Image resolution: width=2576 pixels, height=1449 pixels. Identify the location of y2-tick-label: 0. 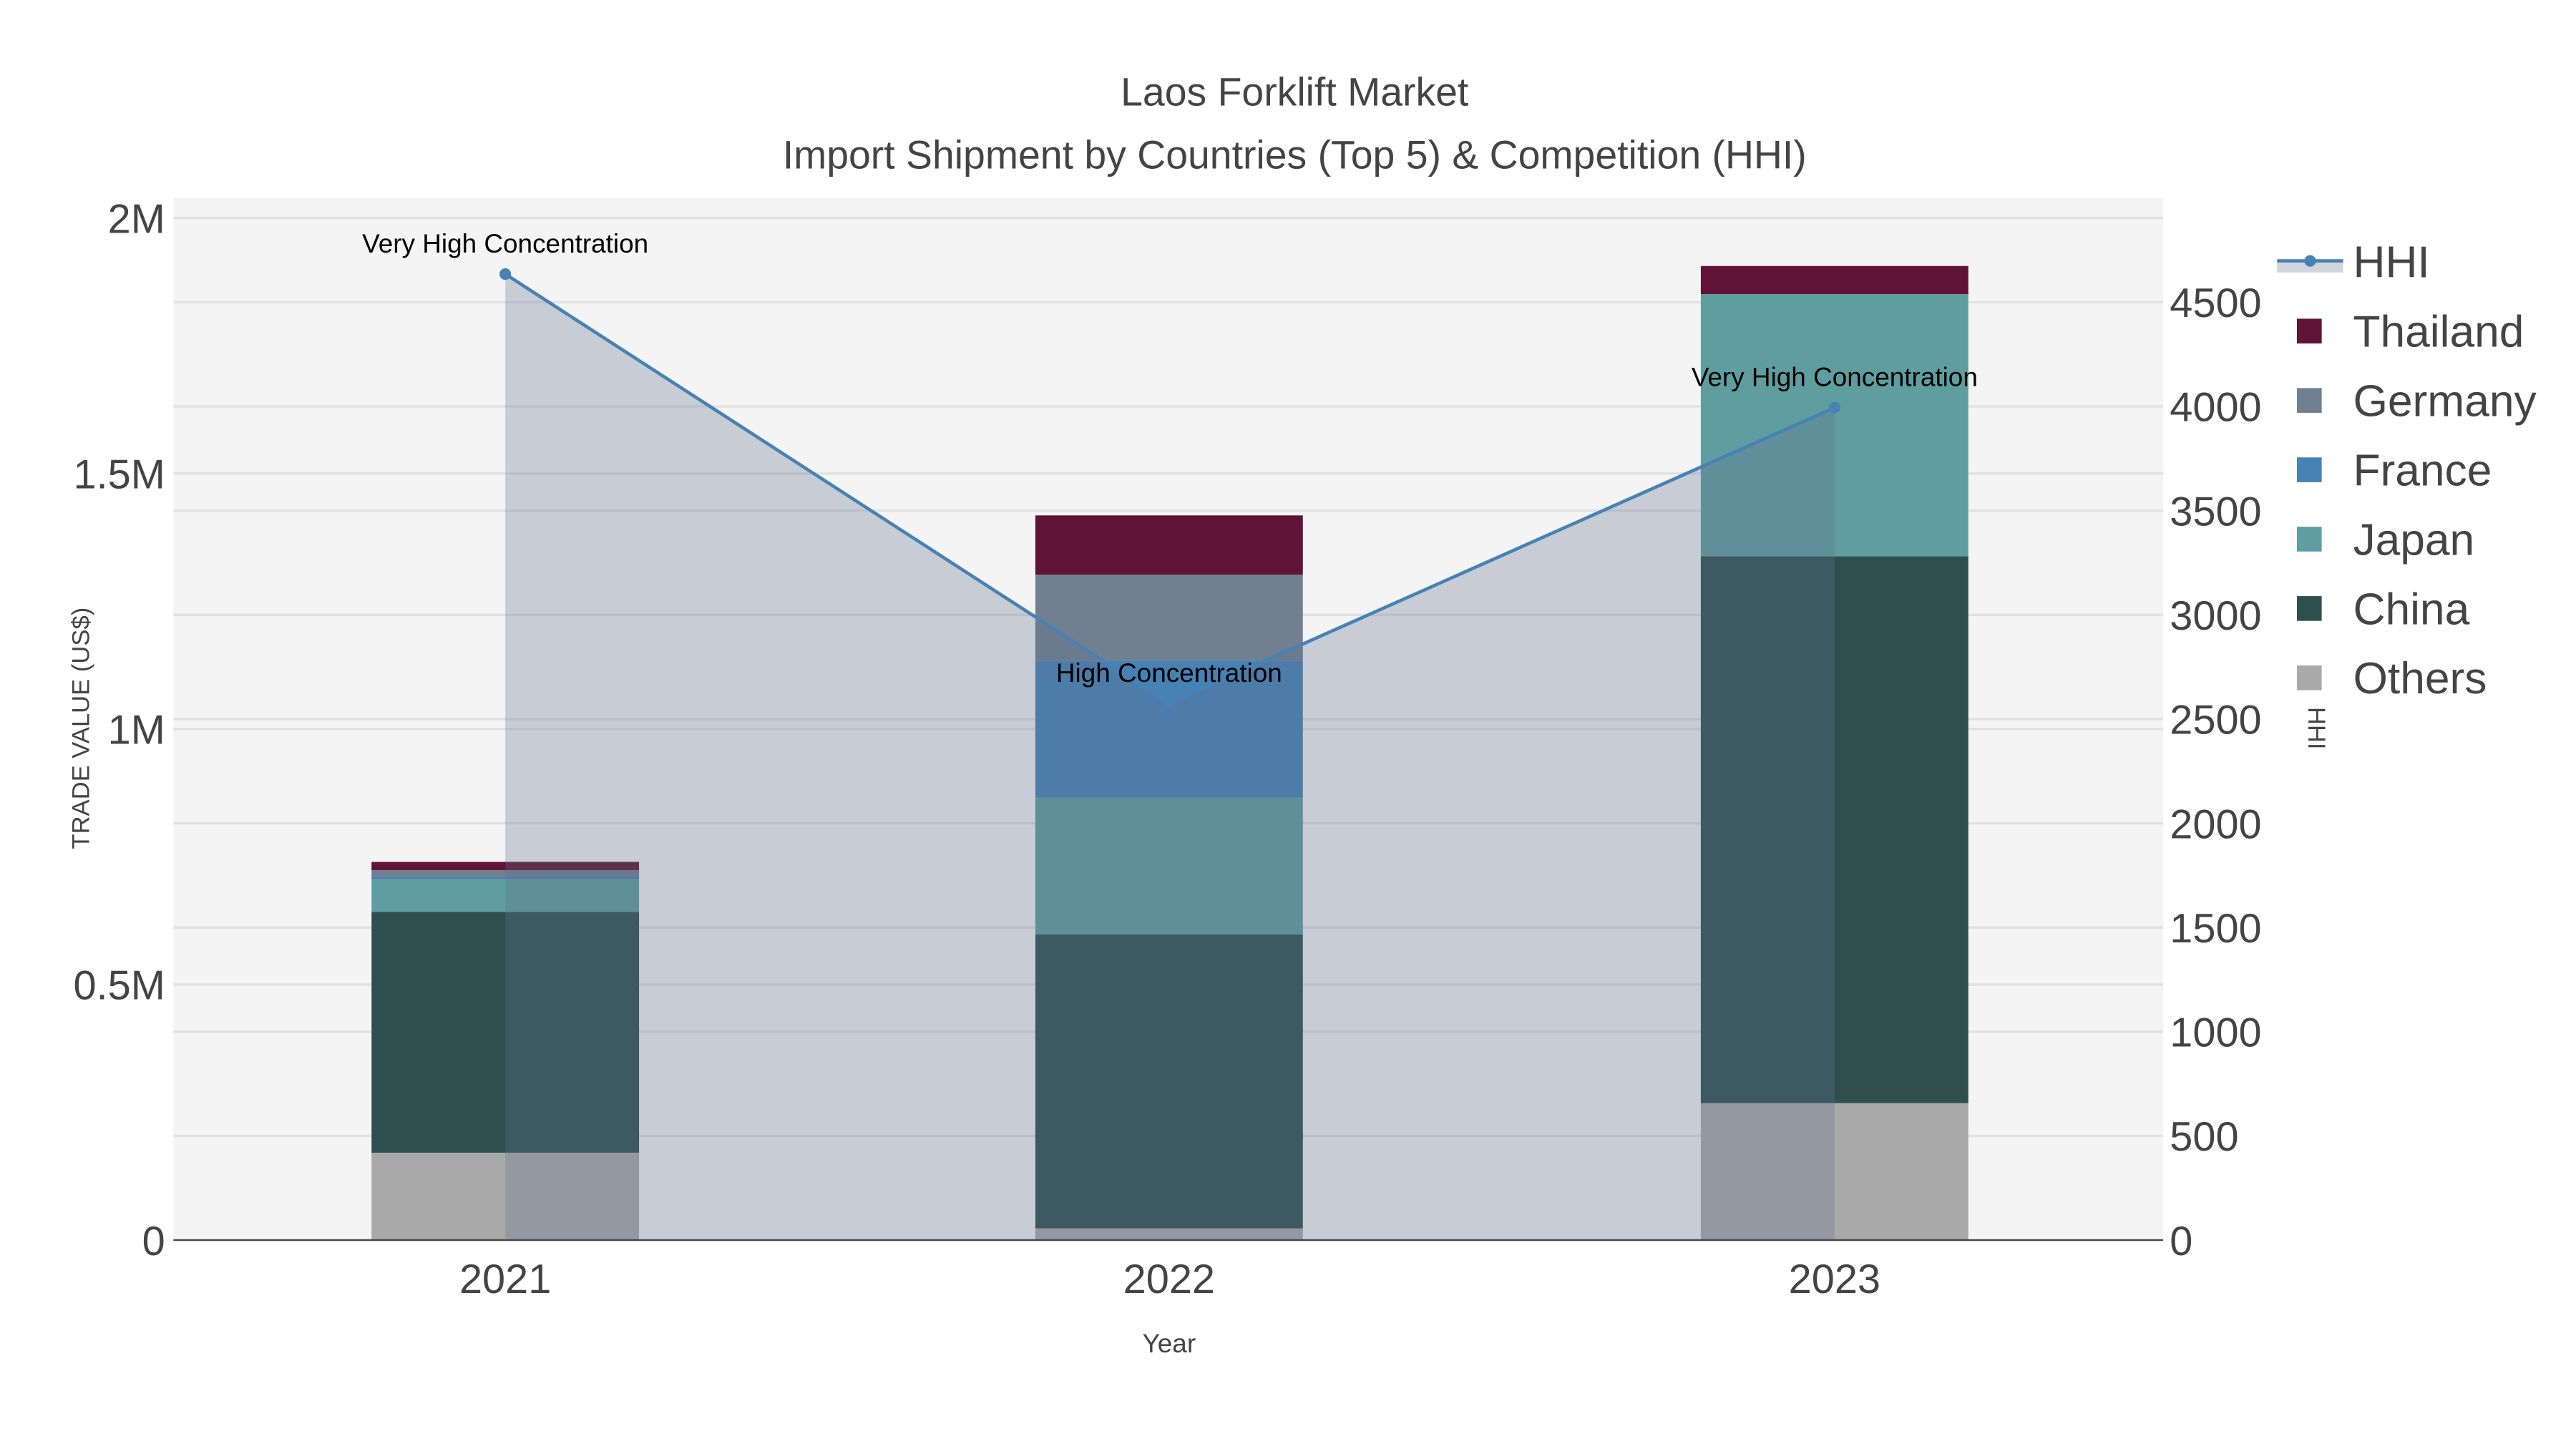
(2181, 1241).